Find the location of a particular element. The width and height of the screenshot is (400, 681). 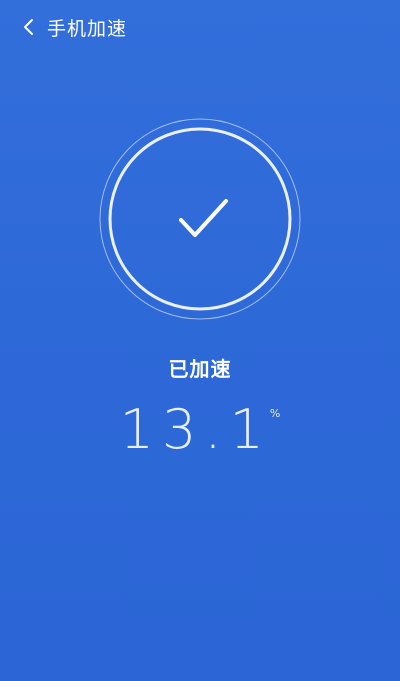

back-button is located at coordinates (29, 29).